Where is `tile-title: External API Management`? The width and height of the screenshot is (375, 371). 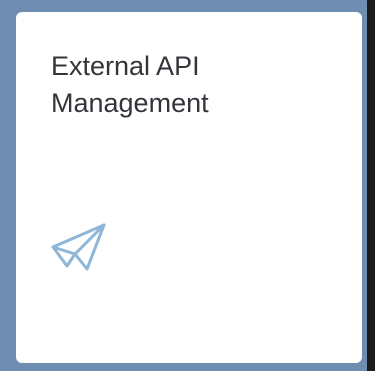
tile-title: External API Management is located at coordinates (191, 85).